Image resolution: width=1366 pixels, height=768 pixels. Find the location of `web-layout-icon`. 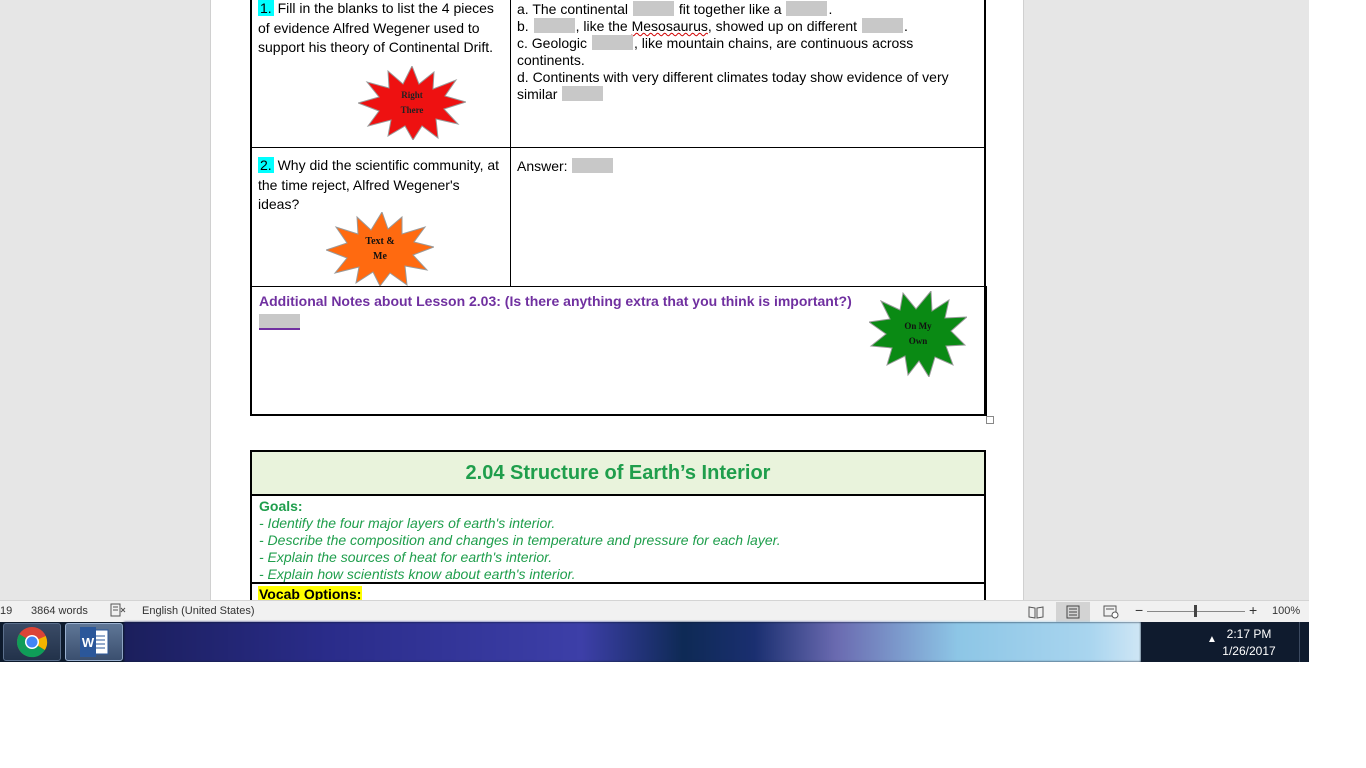

web-layout-icon is located at coordinates (1111, 612).